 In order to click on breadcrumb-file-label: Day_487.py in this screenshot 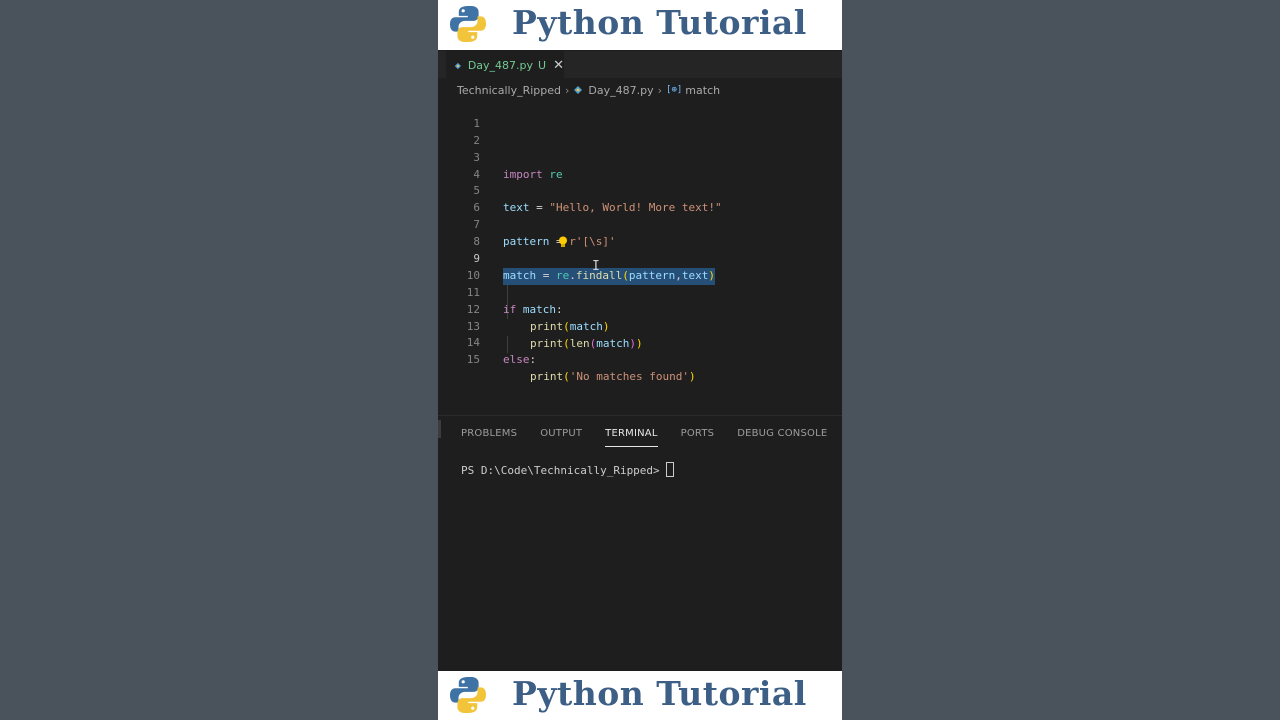, I will do `click(621, 90)`.